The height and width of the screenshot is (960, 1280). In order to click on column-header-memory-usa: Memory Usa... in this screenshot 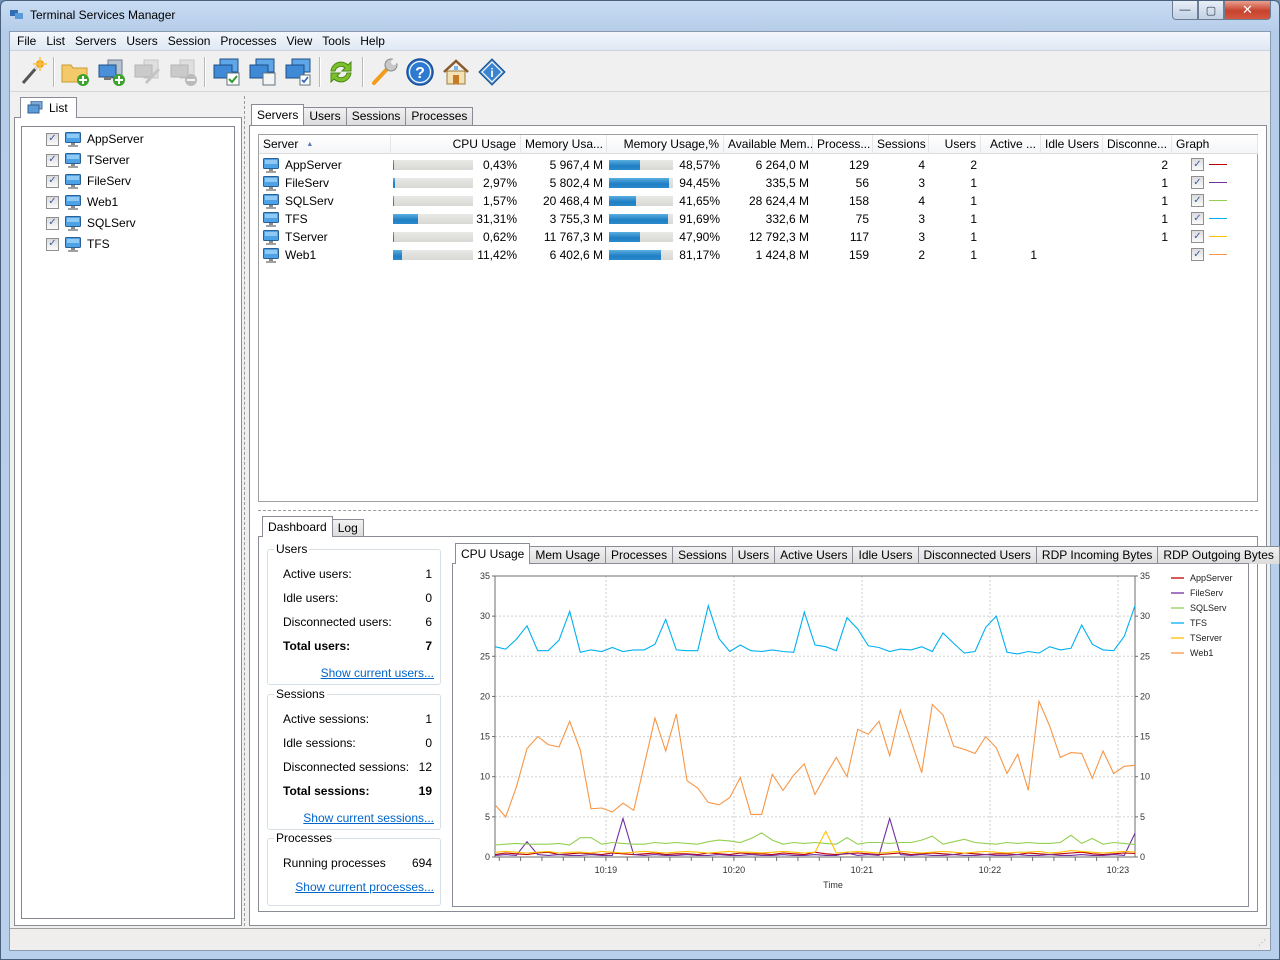, I will do `click(564, 144)`.